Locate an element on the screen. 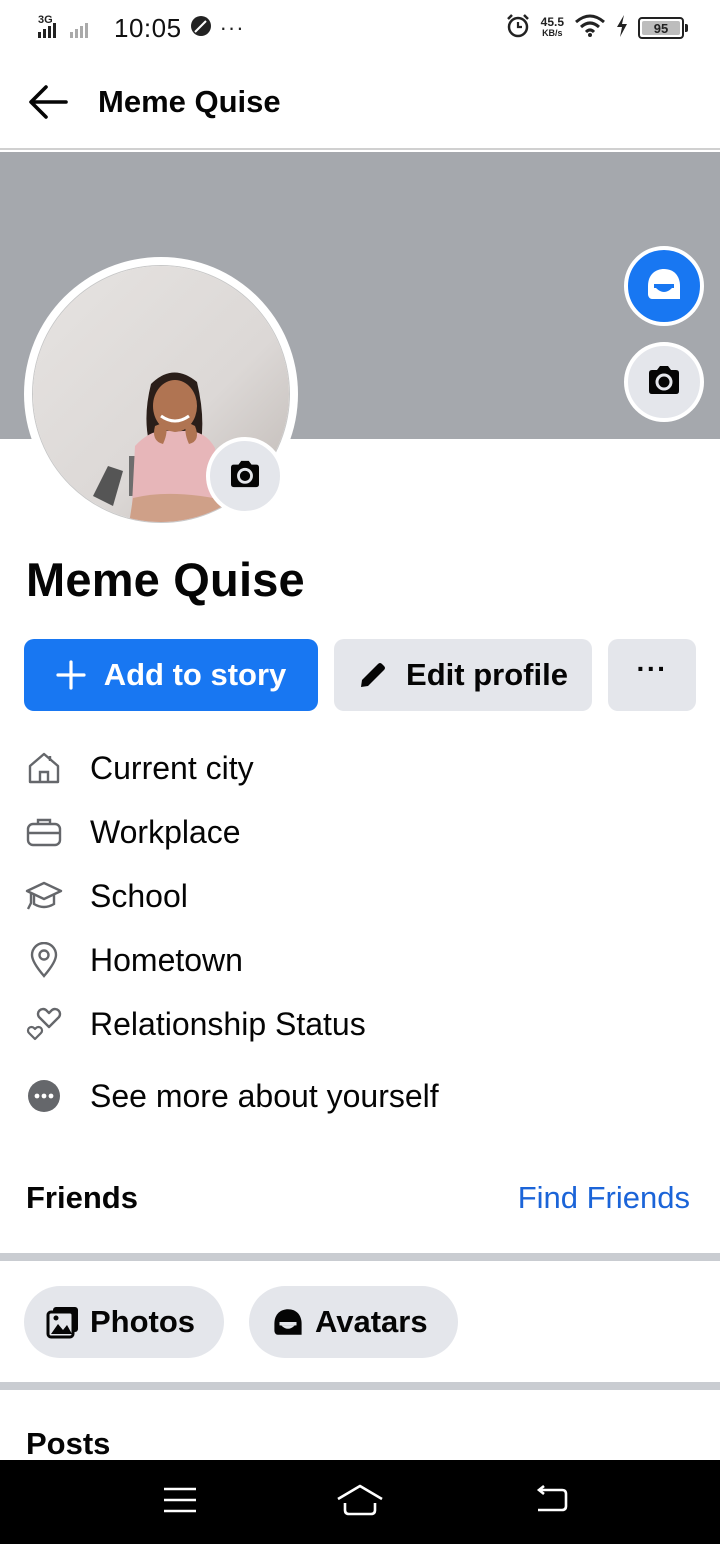 Image resolution: width=720 pixels, height=1544 pixels. intro-label: Relationship Status is located at coordinates (228, 1023).